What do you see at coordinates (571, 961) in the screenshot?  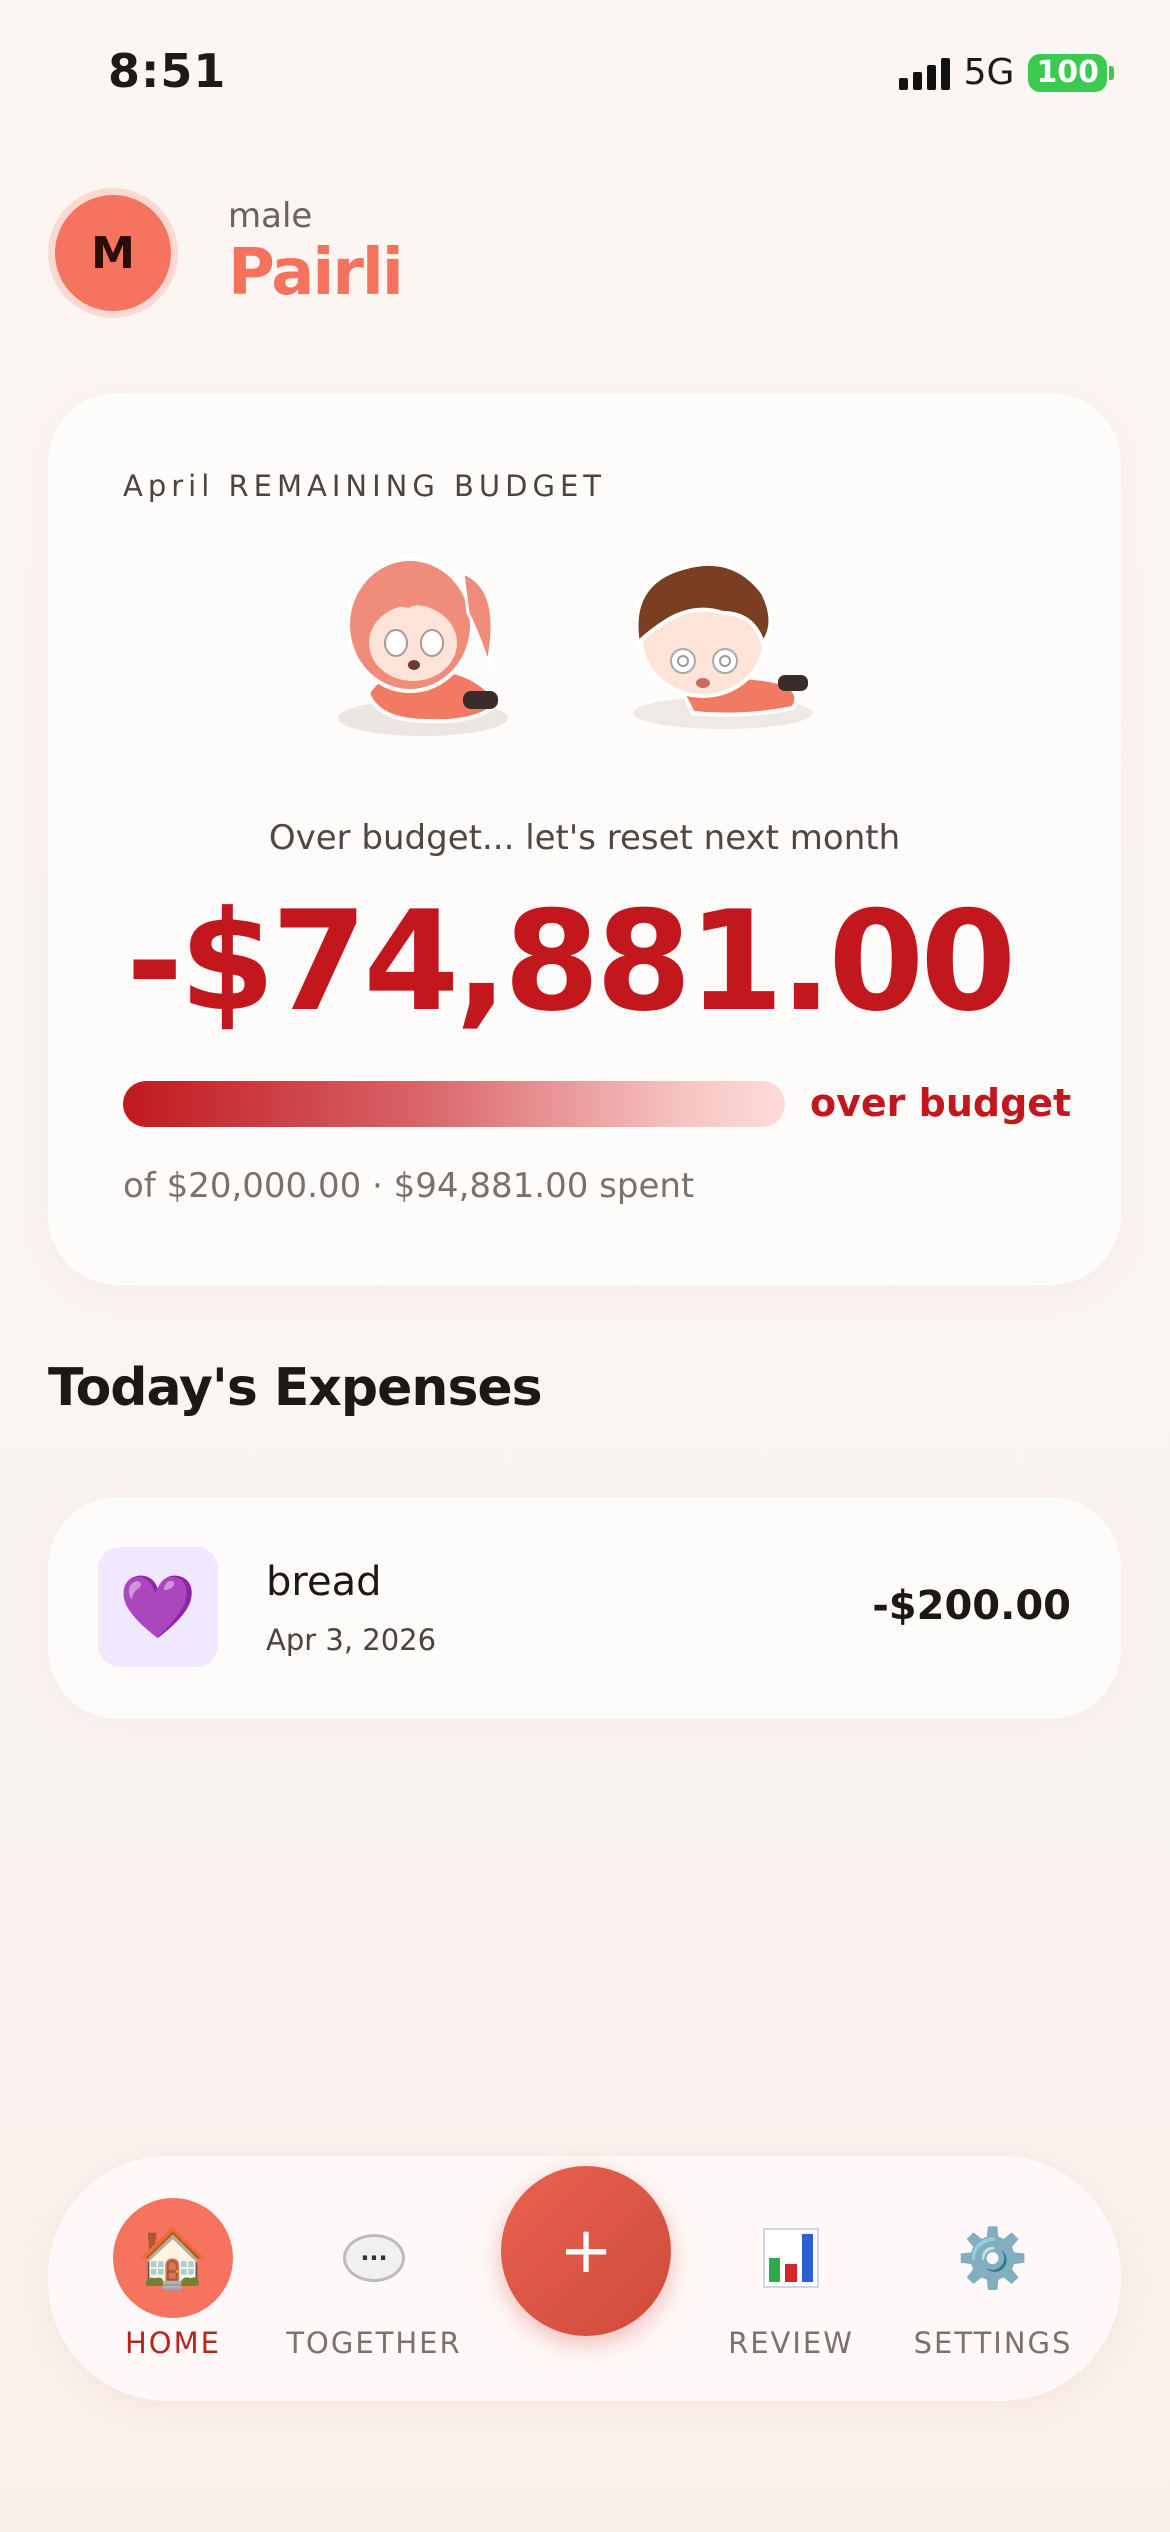 I see `remaining-amount: -$74,881.00` at bounding box center [571, 961].